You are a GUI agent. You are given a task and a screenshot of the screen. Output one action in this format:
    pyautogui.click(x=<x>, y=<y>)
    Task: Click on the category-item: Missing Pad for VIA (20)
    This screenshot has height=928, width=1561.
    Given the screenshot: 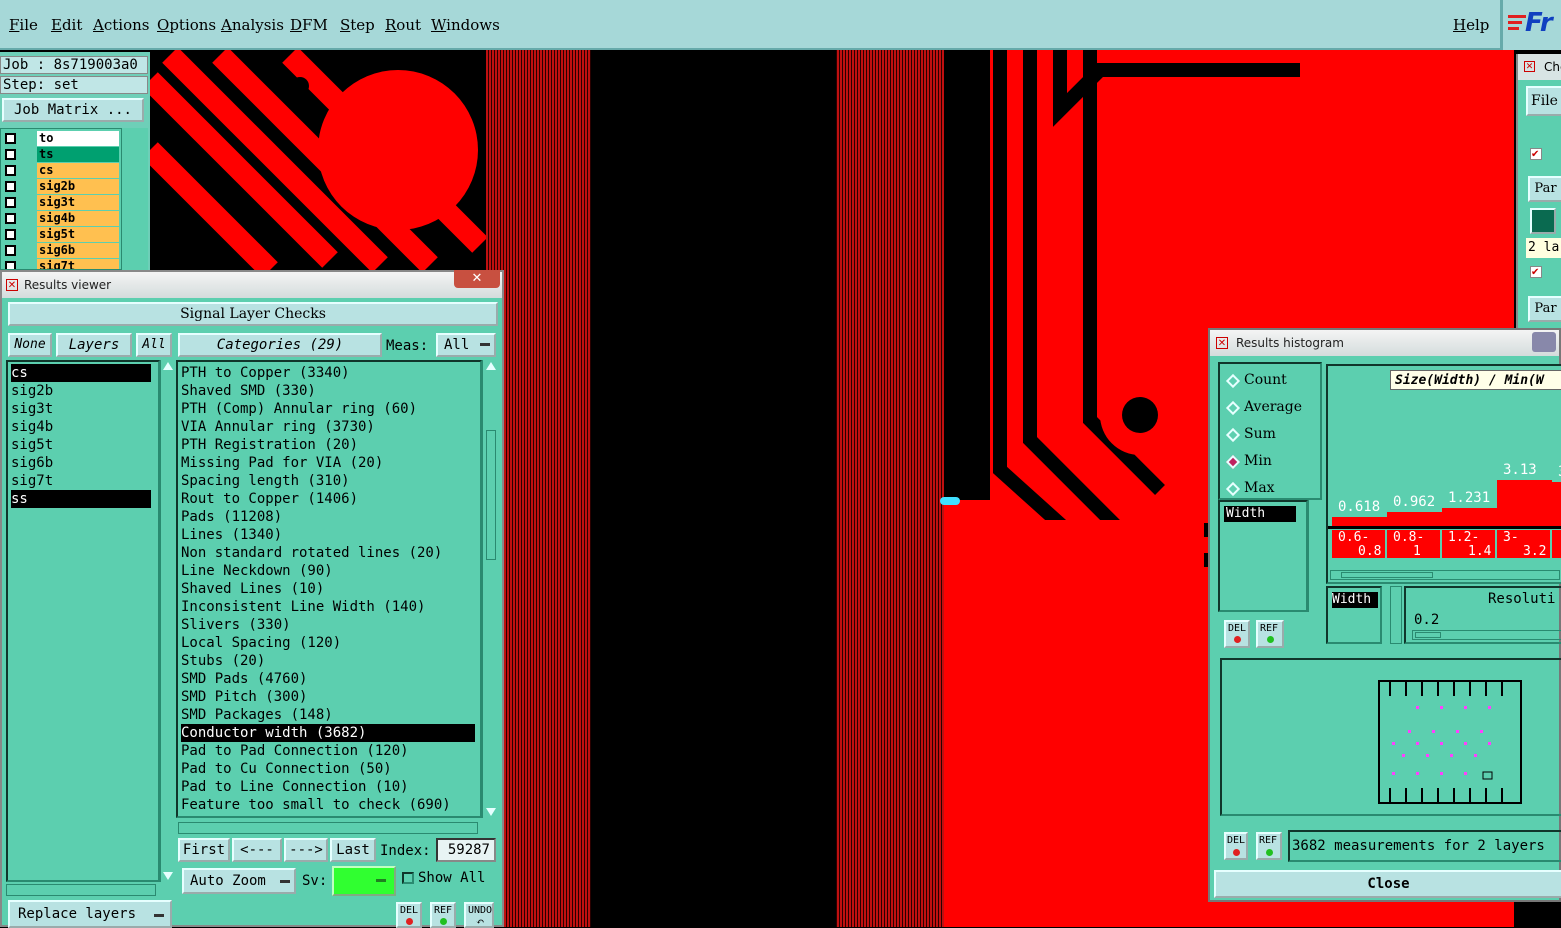 What is the action you would take?
    pyautogui.click(x=328, y=463)
    